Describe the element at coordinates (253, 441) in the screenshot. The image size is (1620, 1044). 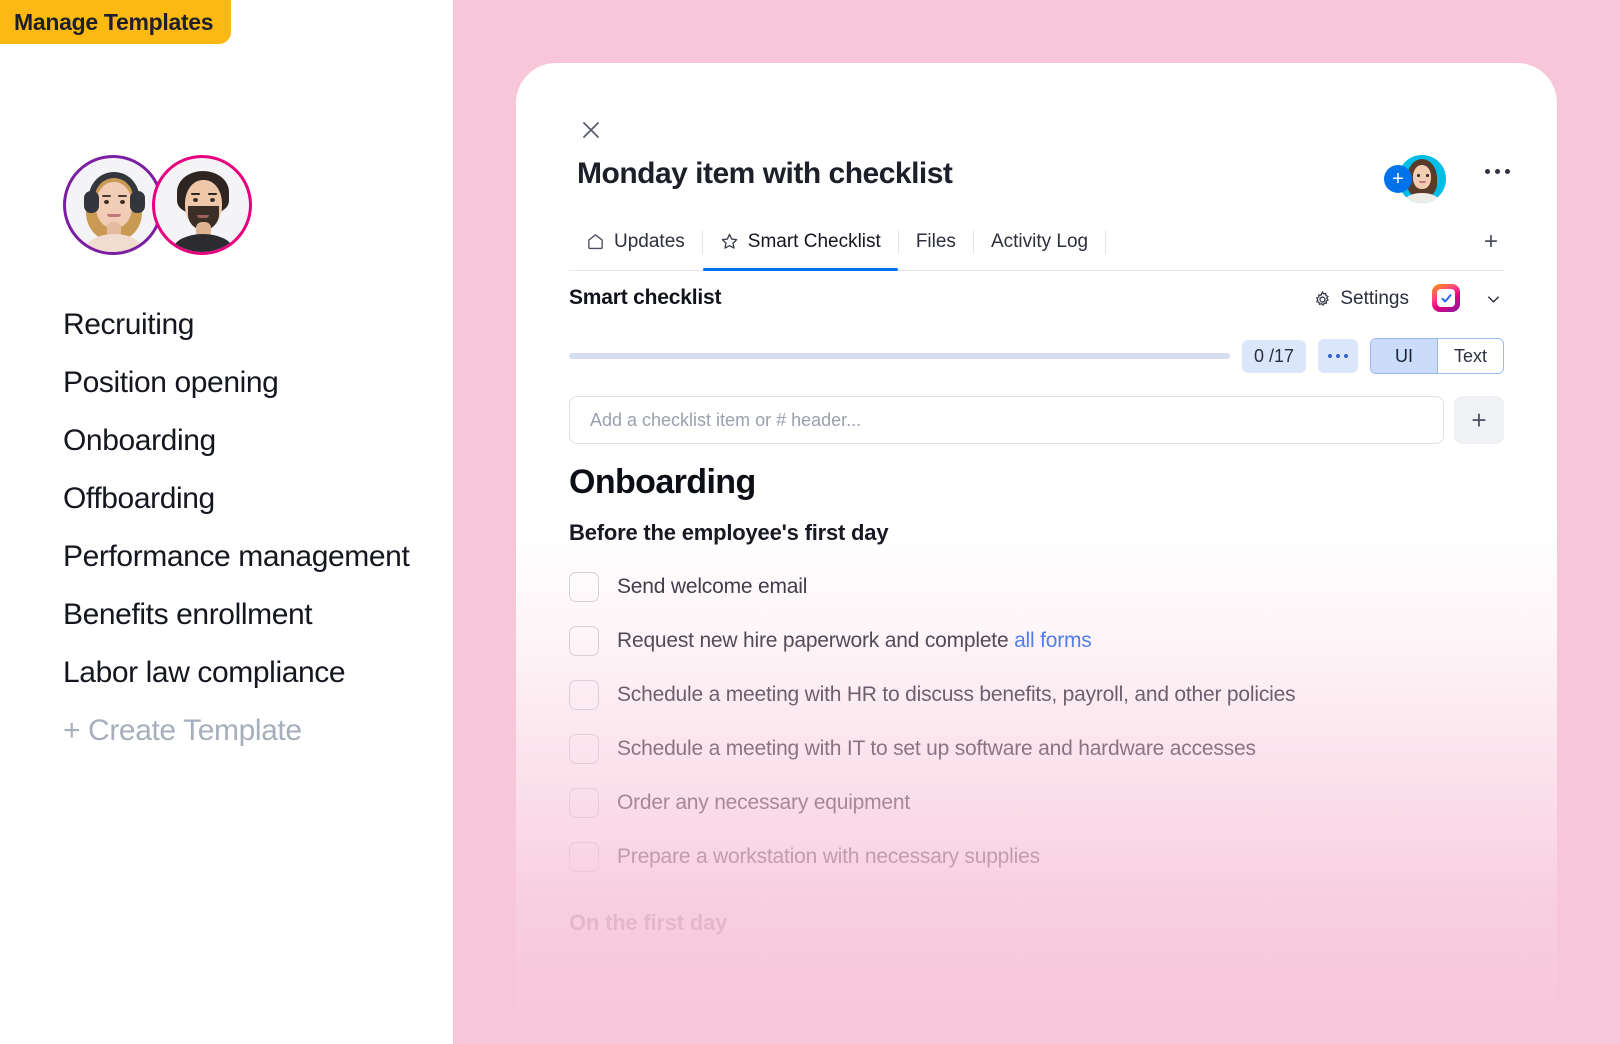
I see `sidebar-item-onboarding: Onboarding` at that location.